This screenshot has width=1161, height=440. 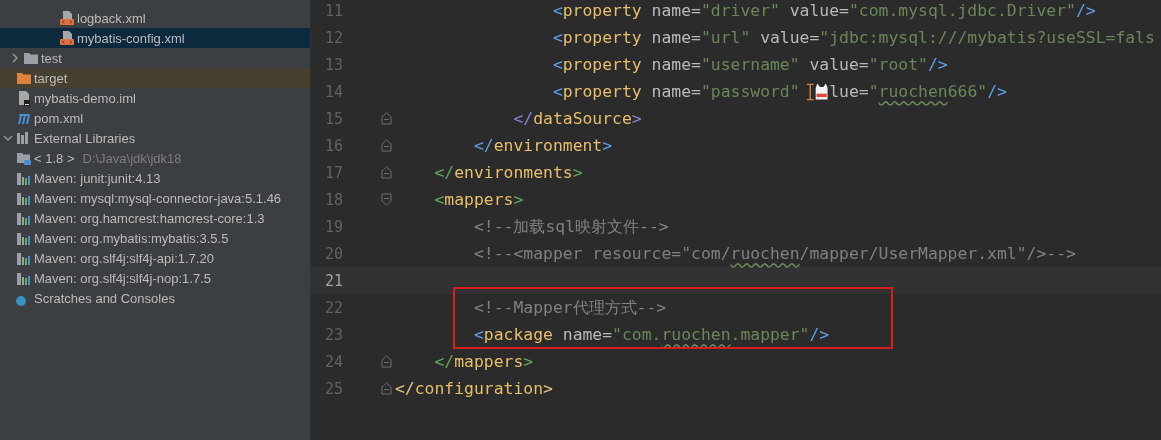 I want to click on tree-item: Scratches and Consoles, so click(x=155, y=298).